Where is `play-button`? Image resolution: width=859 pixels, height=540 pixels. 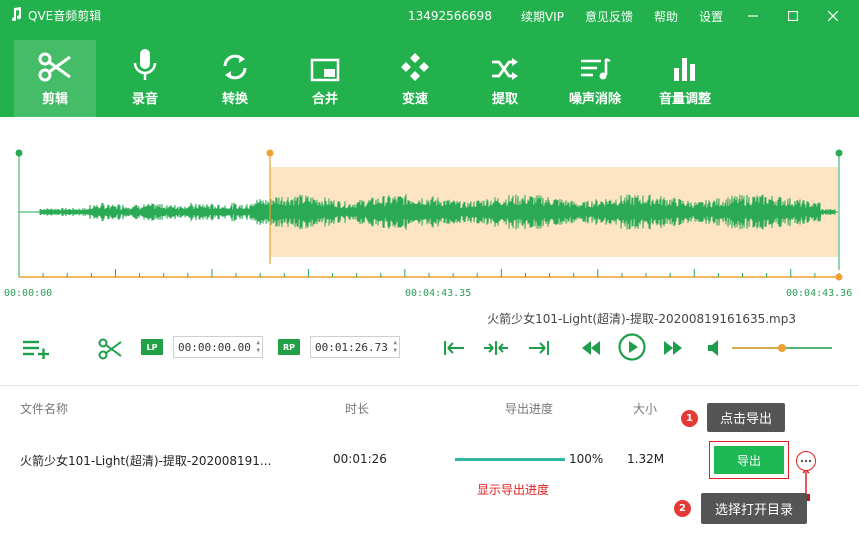 play-button is located at coordinates (632, 347).